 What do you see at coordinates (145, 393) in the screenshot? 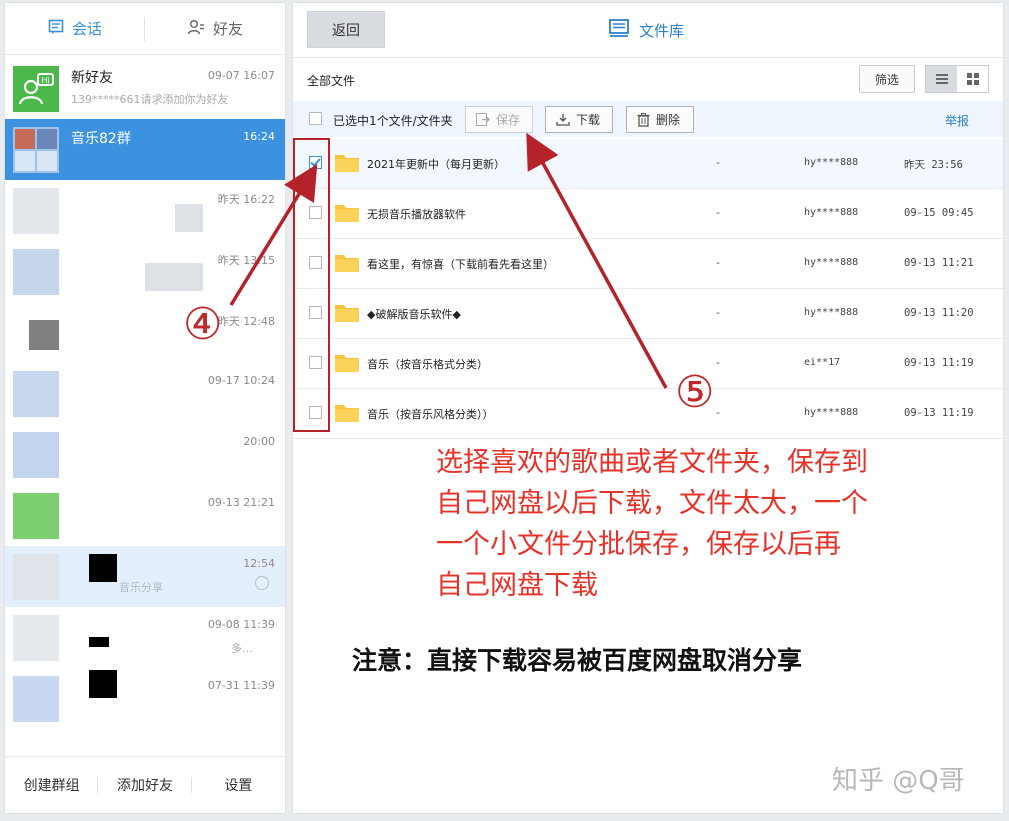
I see `conversation-item: 09-17 10:24` at bounding box center [145, 393].